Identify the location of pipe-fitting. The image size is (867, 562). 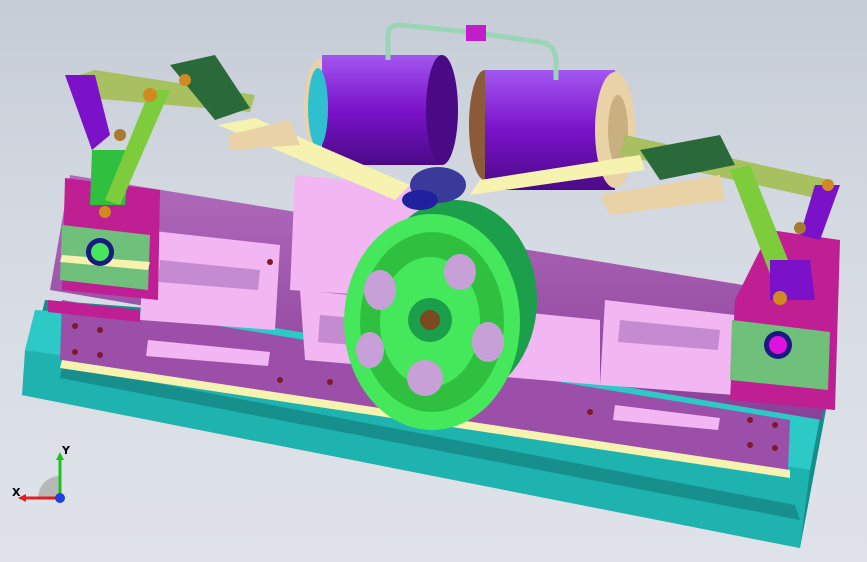
(476, 33).